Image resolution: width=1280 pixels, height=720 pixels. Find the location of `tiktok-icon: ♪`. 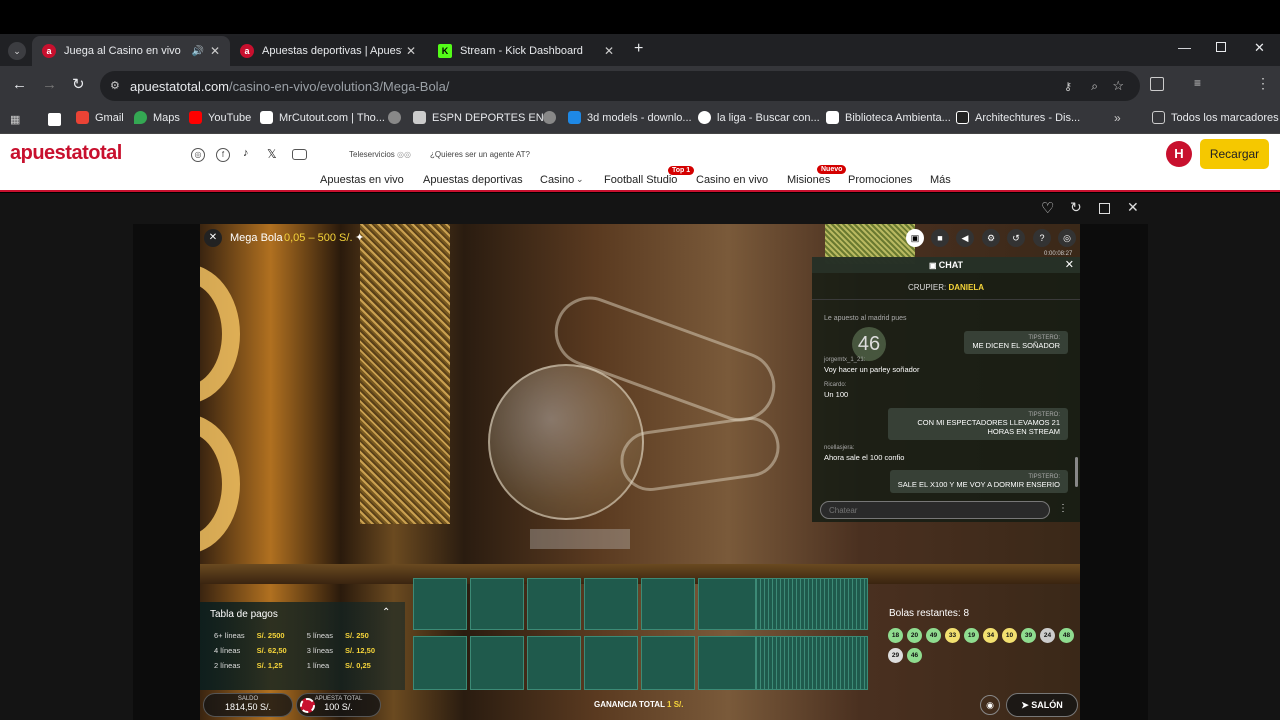

tiktok-icon: ♪ is located at coordinates (246, 153).